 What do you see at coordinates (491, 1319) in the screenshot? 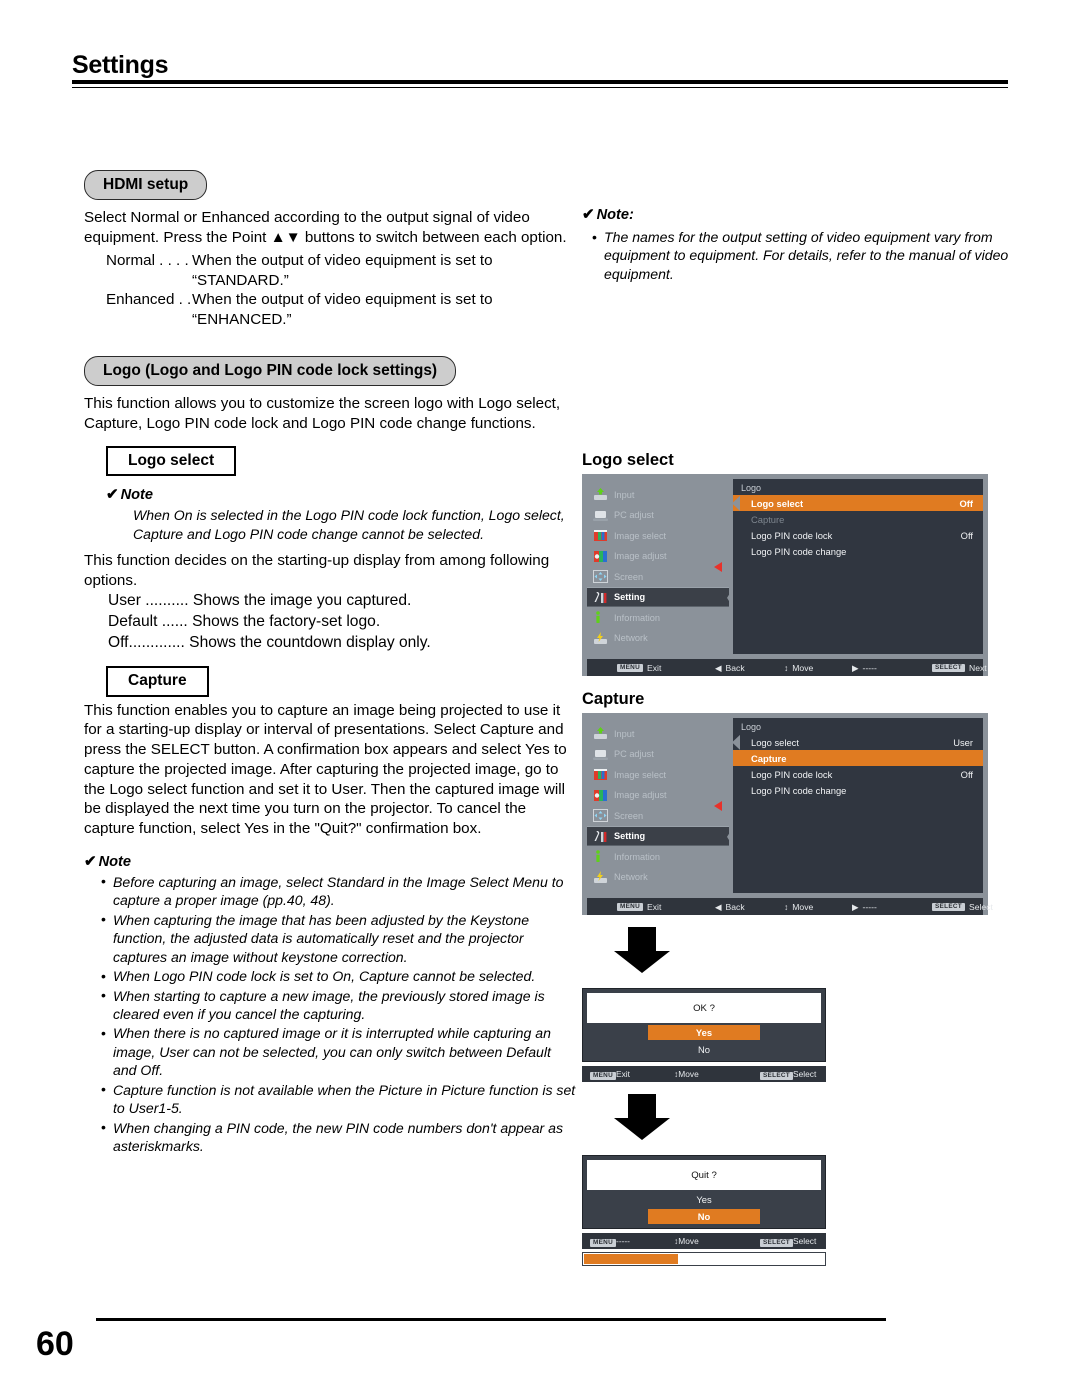
I see `footer-rule` at bounding box center [491, 1319].